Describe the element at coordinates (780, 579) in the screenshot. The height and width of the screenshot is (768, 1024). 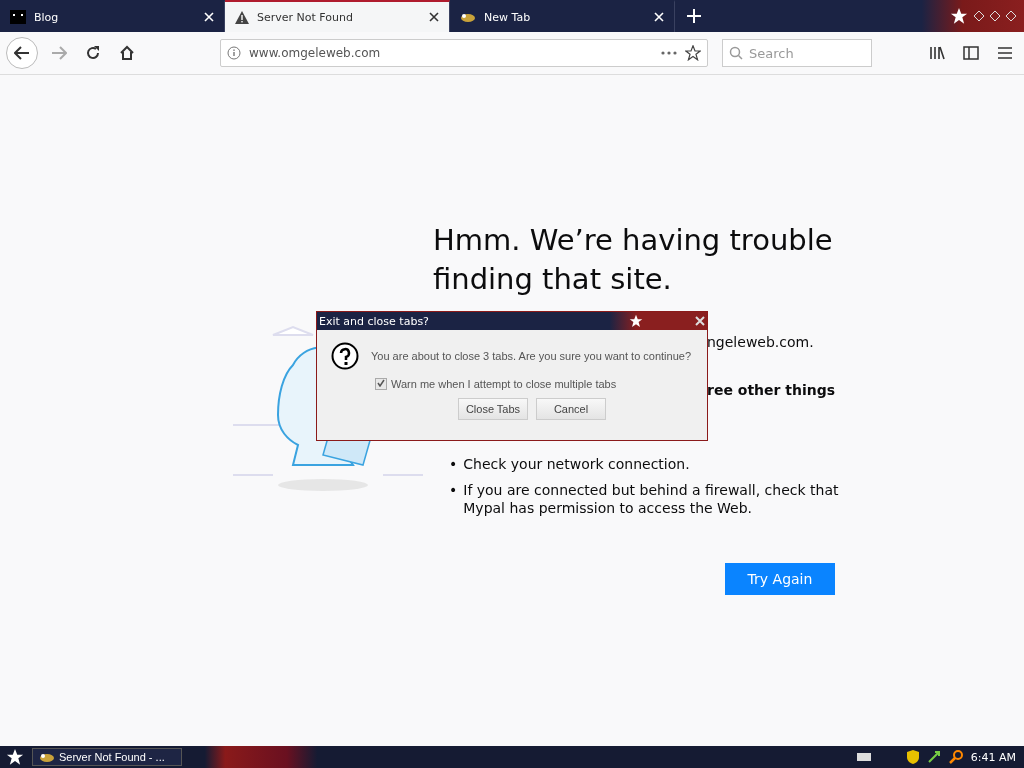
I see `try-again-button: Try Again` at that location.